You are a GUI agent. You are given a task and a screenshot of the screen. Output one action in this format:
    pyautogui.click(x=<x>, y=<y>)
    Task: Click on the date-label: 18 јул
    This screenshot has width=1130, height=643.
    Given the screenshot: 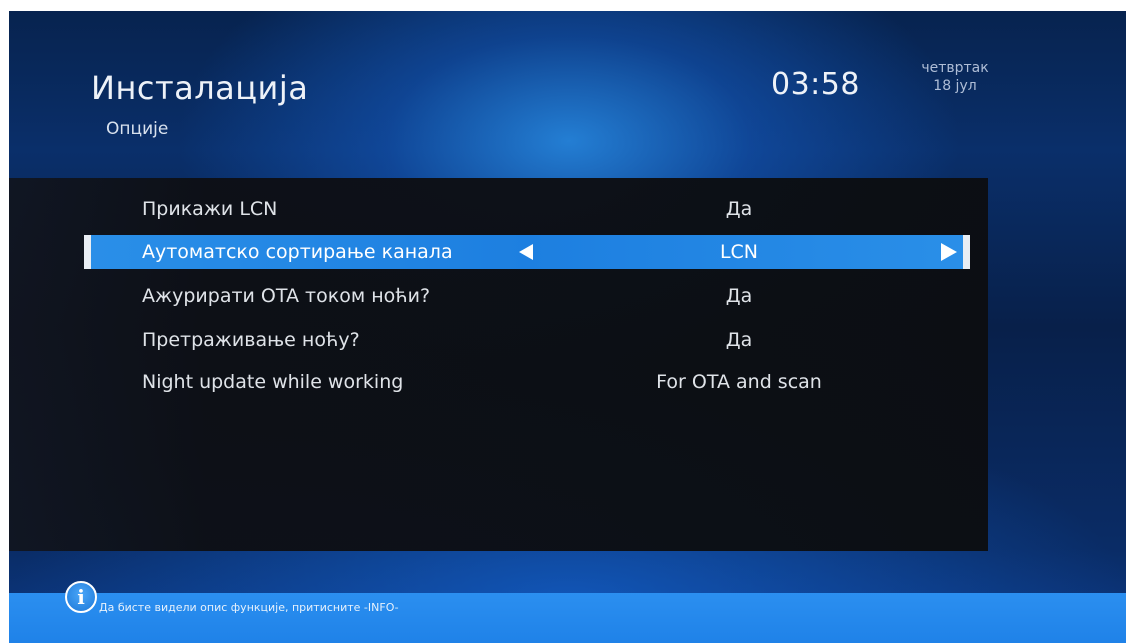 What is the action you would take?
    pyautogui.click(x=955, y=86)
    